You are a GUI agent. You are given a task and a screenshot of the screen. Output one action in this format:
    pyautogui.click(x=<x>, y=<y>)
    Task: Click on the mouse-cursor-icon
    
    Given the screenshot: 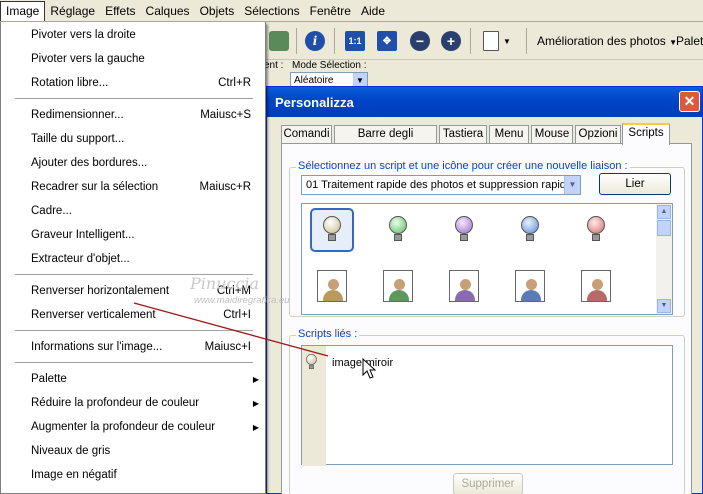 What is the action you would take?
    pyautogui.click(x=369, y=368)
    